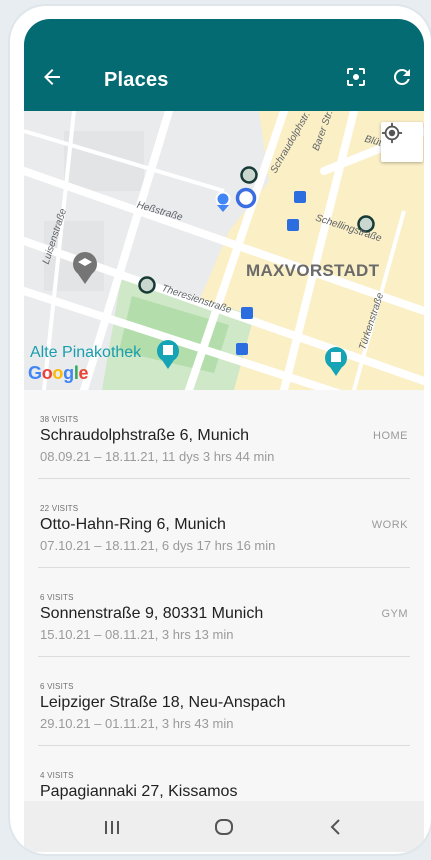 The height and width of the screenshot is (860, 431). What do you see at coordinates (137, 723) in the screenshot?
I see `place-dates: 29.10.21 – 01.11.21, 3 hrs 43 min` at bounding box center [137, 723].